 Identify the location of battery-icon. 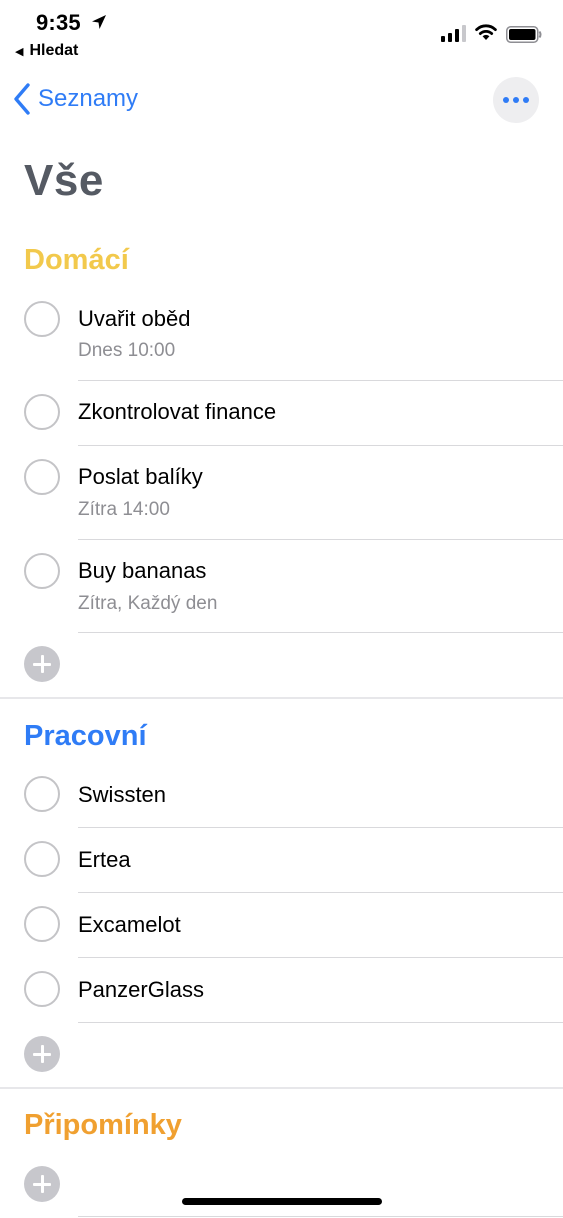
(524, 34).